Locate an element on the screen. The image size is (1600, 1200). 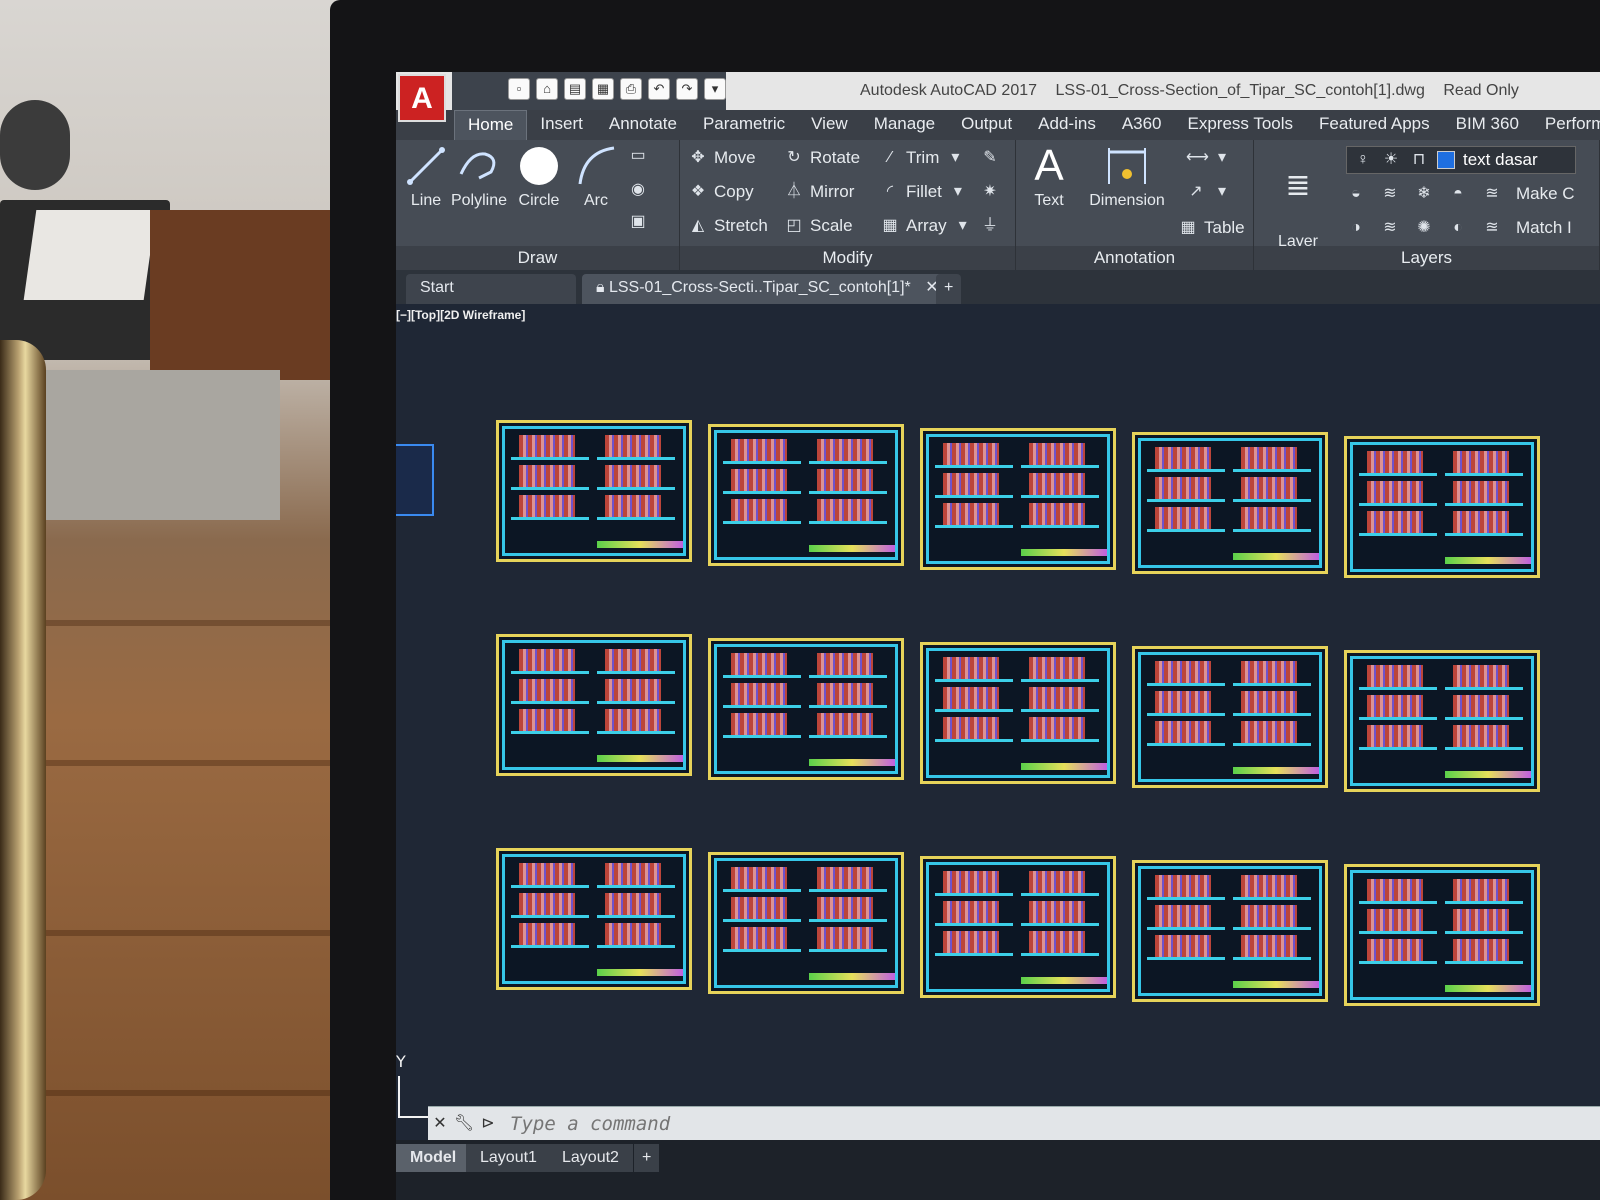
tab-view: View is located at coordinates (829, 125).